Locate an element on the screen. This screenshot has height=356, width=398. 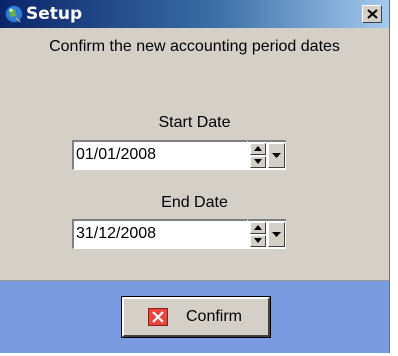
end-date-input: 31/12/2008 is located at coordinates (160, 234).